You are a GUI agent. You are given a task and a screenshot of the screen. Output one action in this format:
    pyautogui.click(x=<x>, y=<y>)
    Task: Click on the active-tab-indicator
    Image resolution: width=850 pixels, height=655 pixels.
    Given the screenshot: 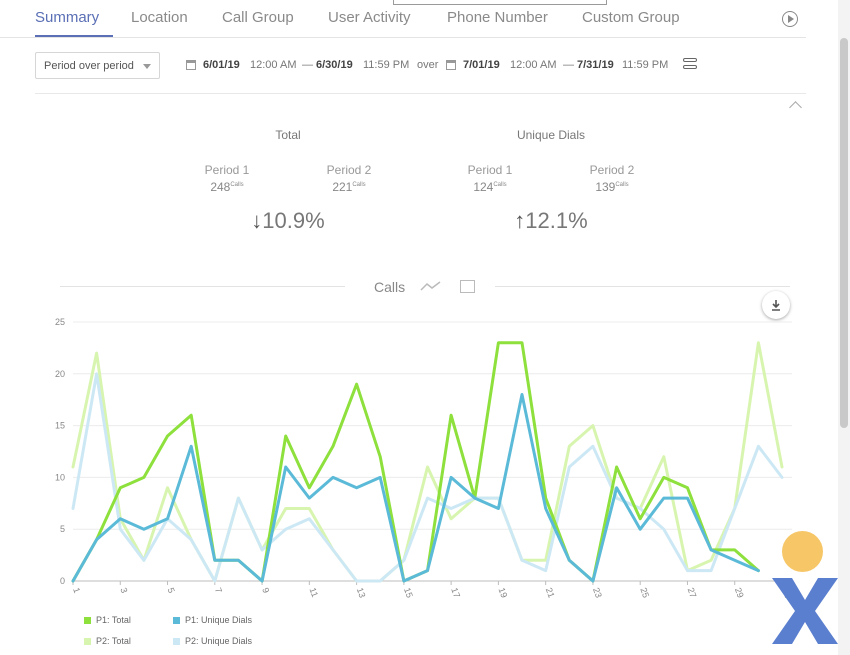 What is the action you would take?
    pyautogui.click(x=74, y=36)
    